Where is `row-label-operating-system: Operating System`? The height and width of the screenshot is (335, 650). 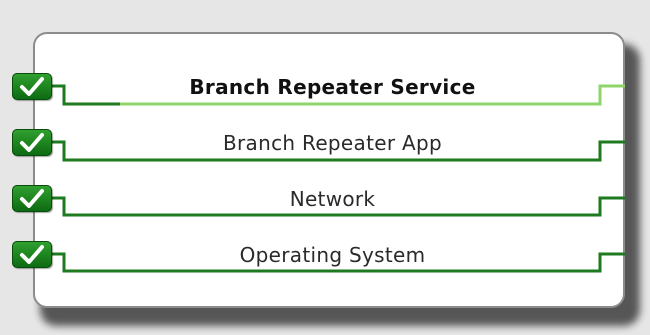 row-label-operating-system: Operating System is located at coordinates (332, 255).